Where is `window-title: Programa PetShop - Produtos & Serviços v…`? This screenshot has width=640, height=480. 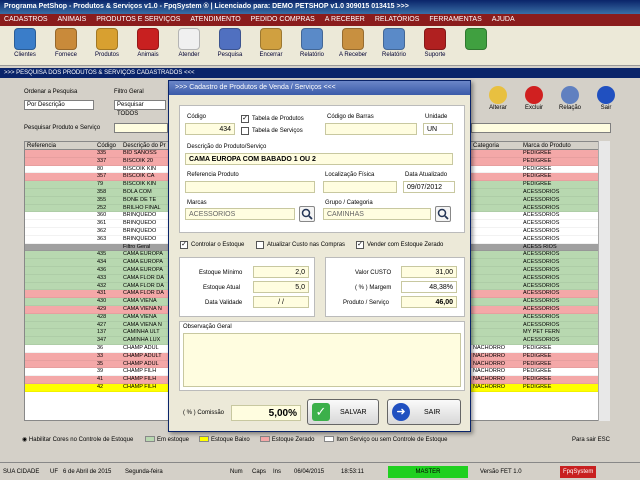
window-title: Programa PetShop - Produtos & Serviços v… is located at coordinates (320, 7).